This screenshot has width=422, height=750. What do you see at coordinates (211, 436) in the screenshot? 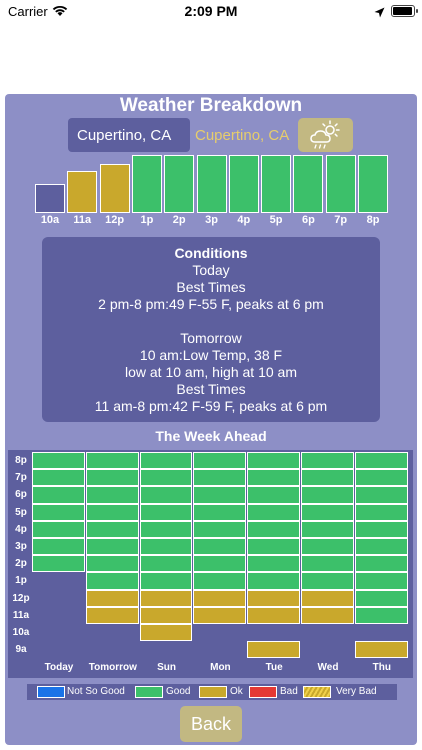
I see `week-title: The Week Ahead` at bounding box center [211, 436].